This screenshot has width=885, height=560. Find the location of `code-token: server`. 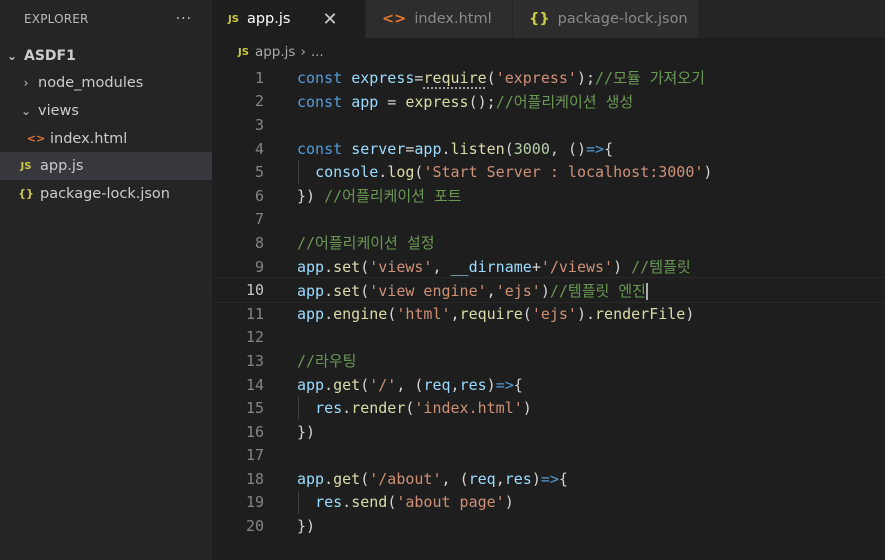

code-token: server is located at coordinates (378, 148).